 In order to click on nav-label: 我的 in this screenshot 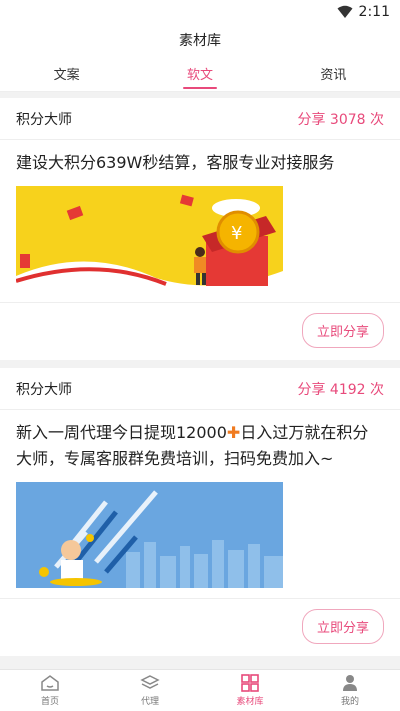, I will do `click(349, 702)`.